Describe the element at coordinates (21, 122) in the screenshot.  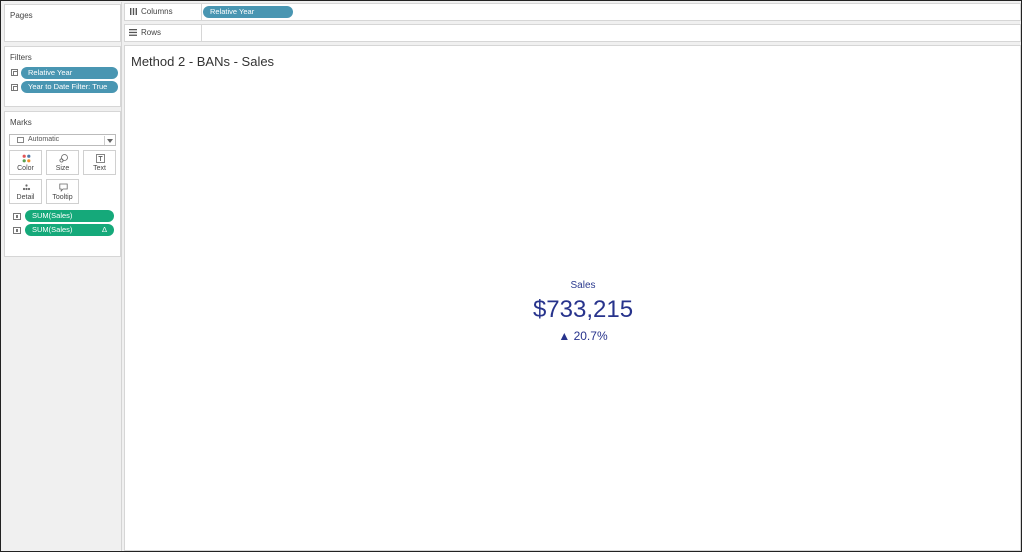
I see `marks-title: Marks` at that location.